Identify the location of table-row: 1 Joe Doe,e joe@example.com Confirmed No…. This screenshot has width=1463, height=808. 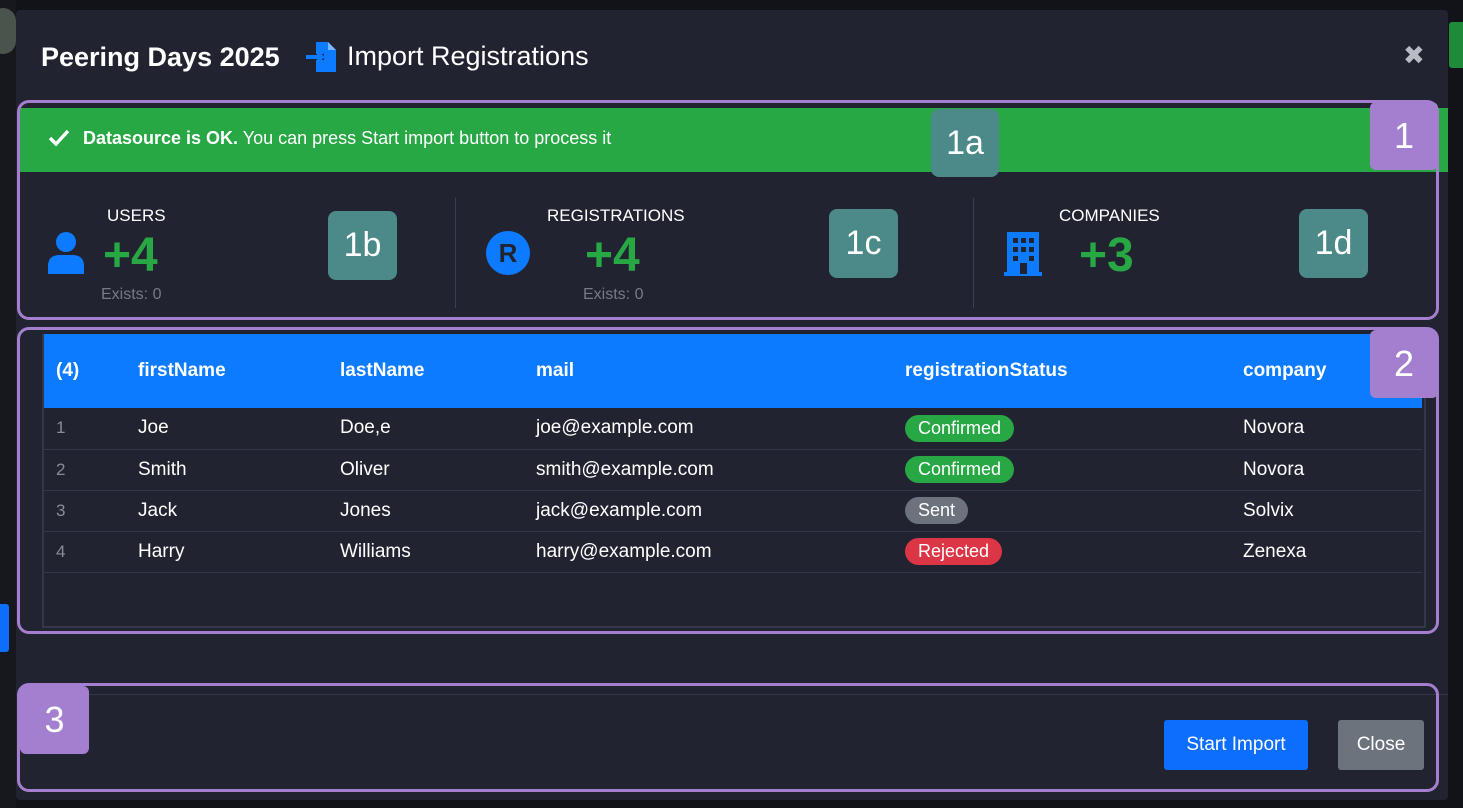
(733, 428).